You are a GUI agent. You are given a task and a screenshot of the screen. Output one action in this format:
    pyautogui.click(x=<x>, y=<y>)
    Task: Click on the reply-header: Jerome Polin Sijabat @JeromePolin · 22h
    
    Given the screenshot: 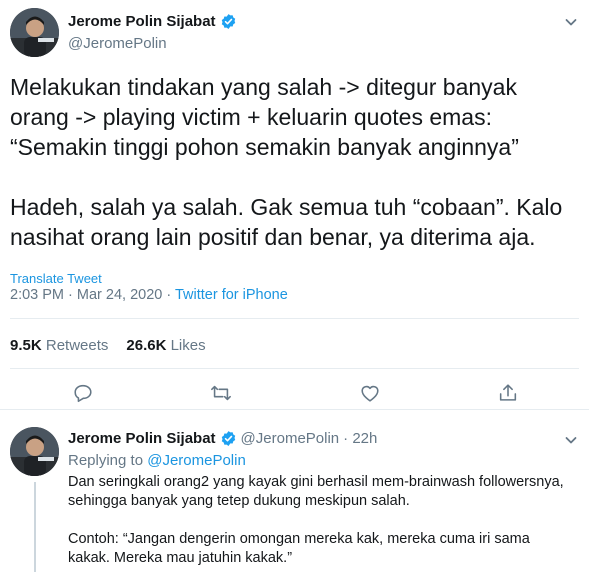 What is the action you would take?
    pyautogui.click(x=222, y=438)
    